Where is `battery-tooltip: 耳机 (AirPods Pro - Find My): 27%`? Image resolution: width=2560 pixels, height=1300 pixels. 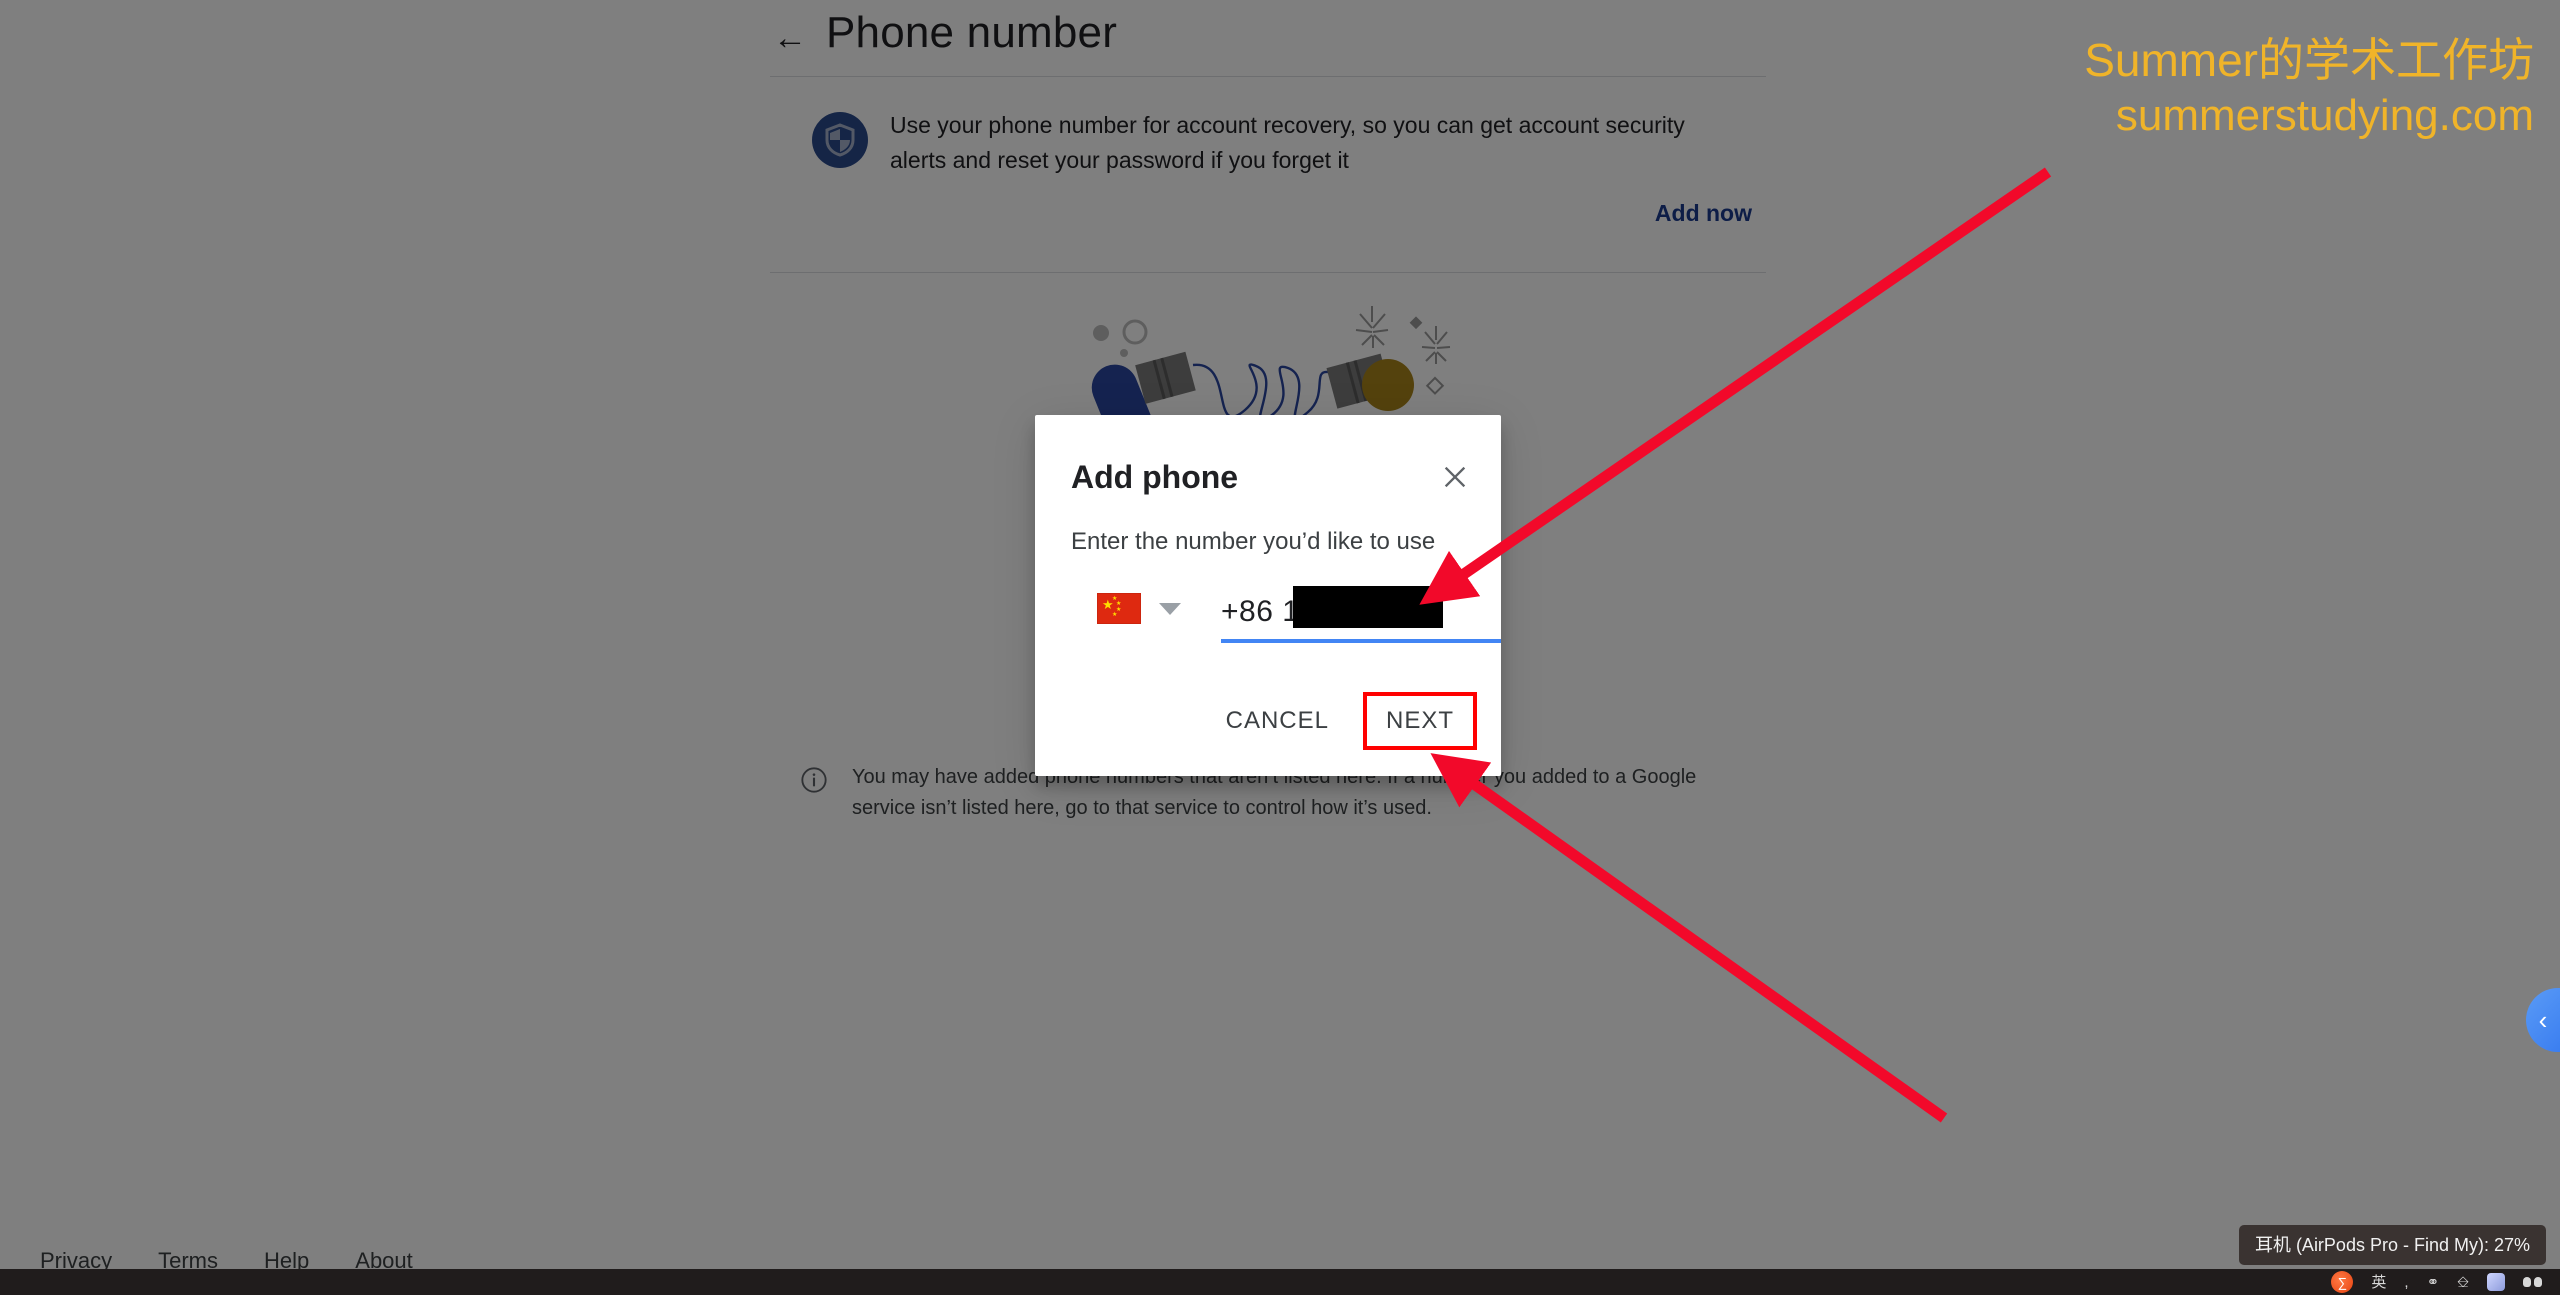 battery-tooltip: 耳机 (AirPods Pro - Find My): 27% is located at coordinates (2392, 1245).